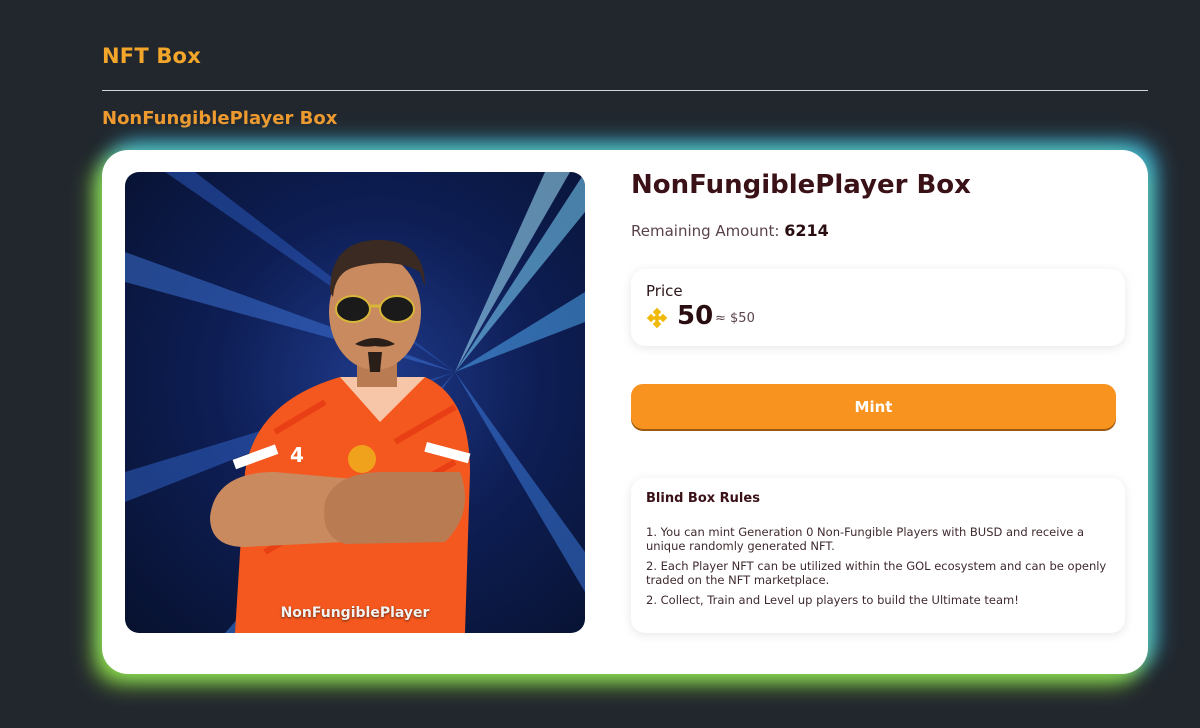 This screenshot has height=728, width=1200. I want to click on price-value: 50, so click(695, 316).